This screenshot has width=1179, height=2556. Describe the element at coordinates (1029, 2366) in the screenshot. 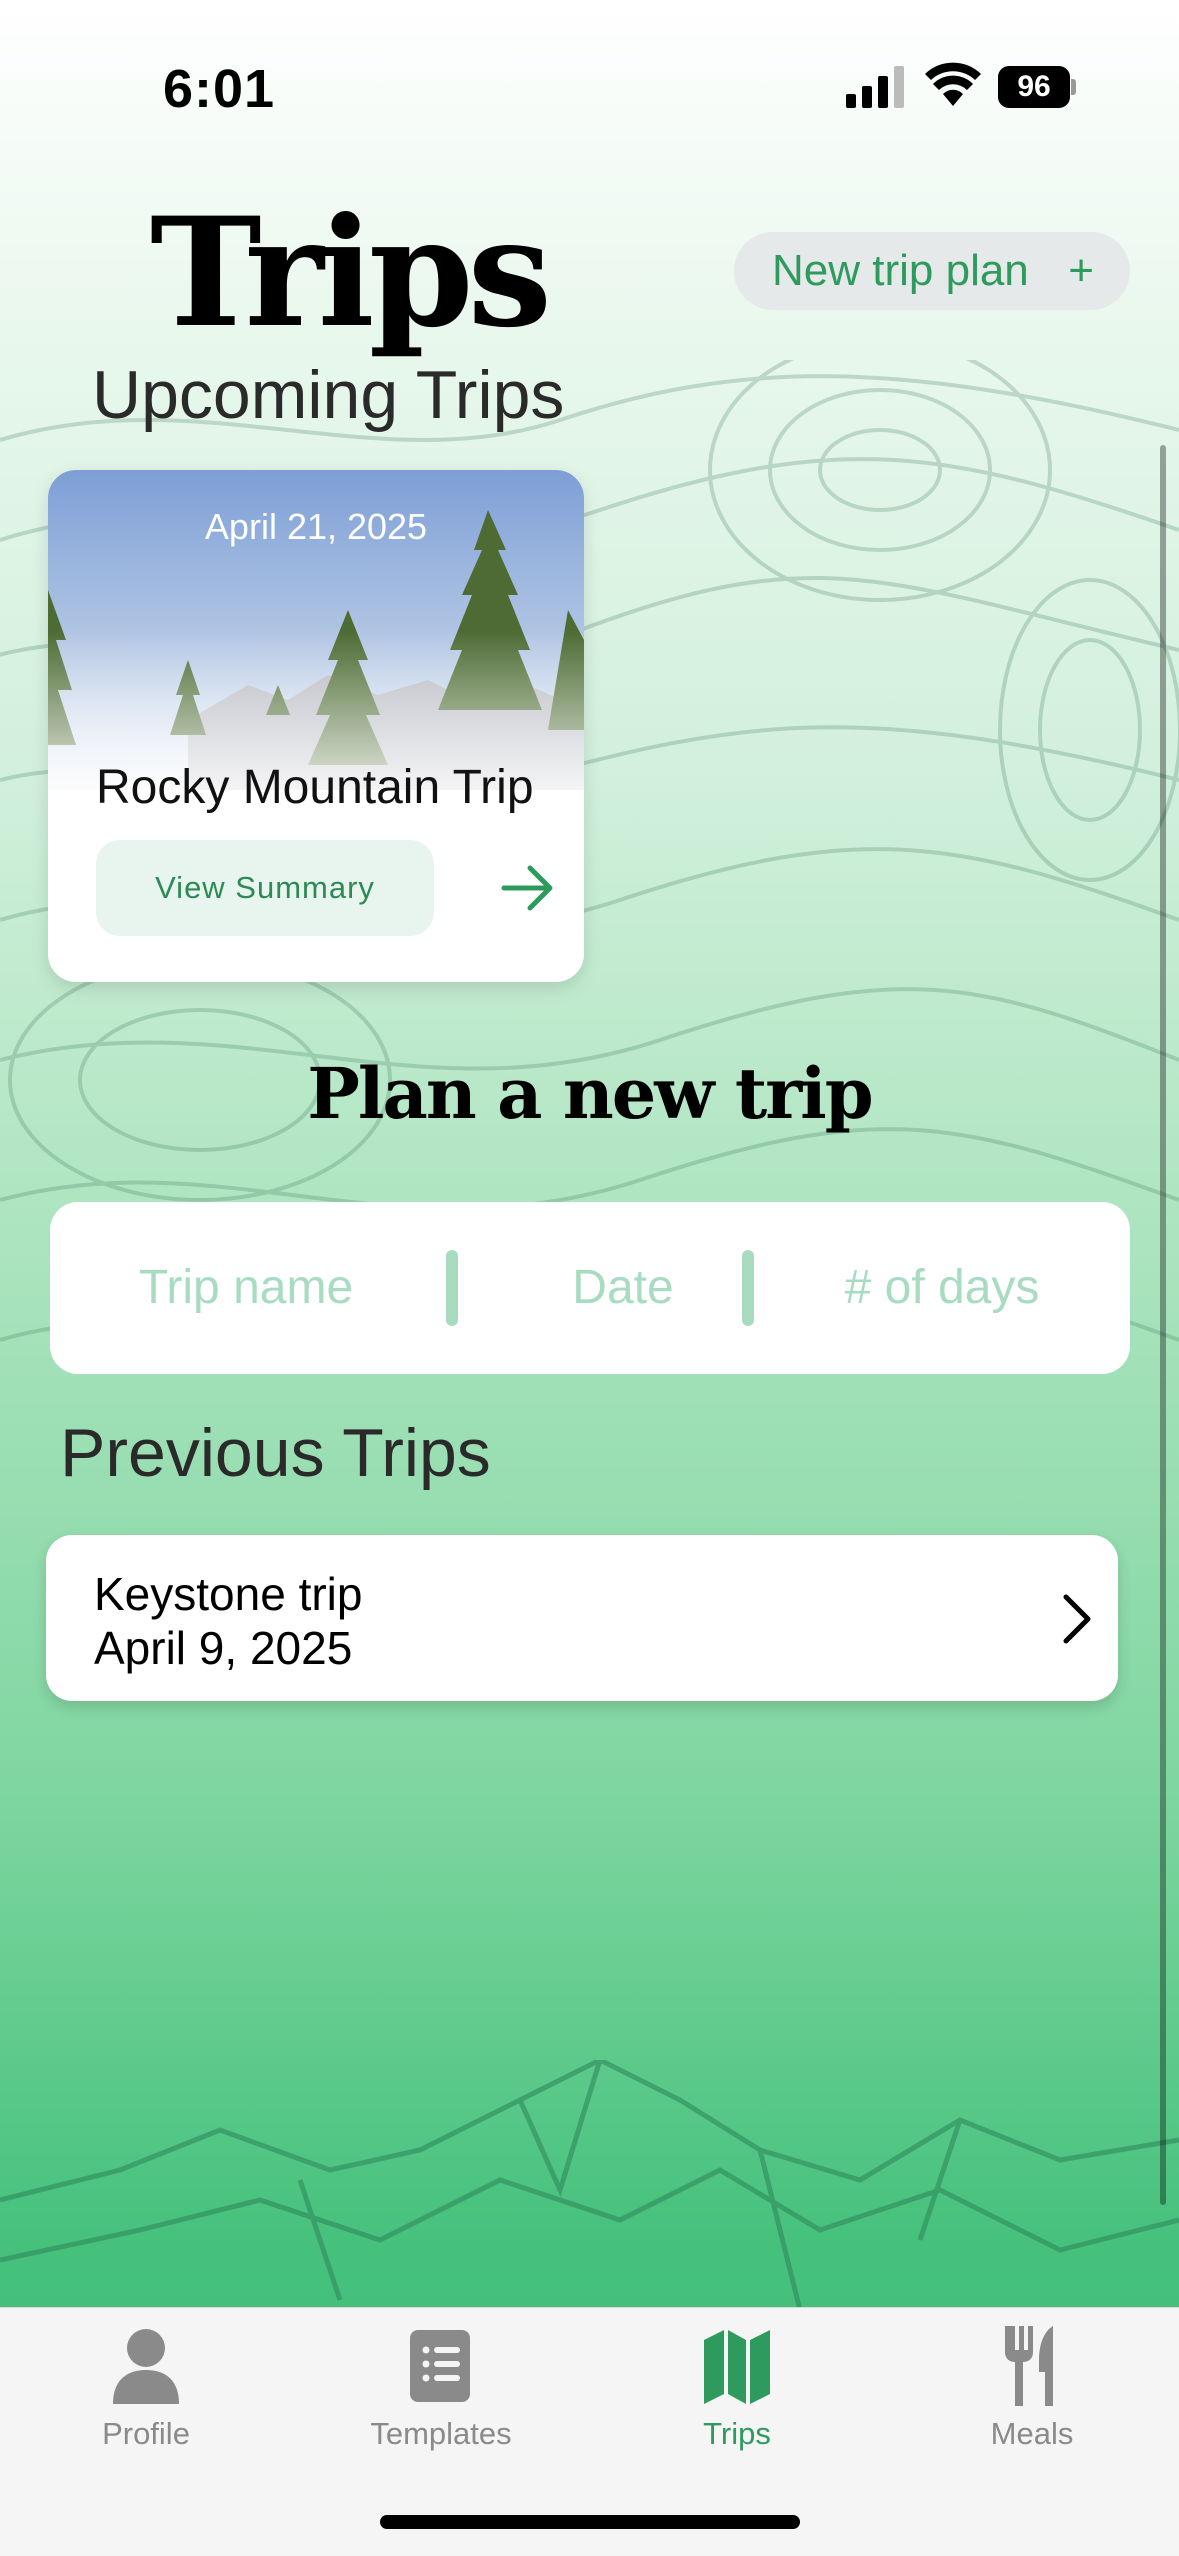

I see `fork-knife-icon` at that location.